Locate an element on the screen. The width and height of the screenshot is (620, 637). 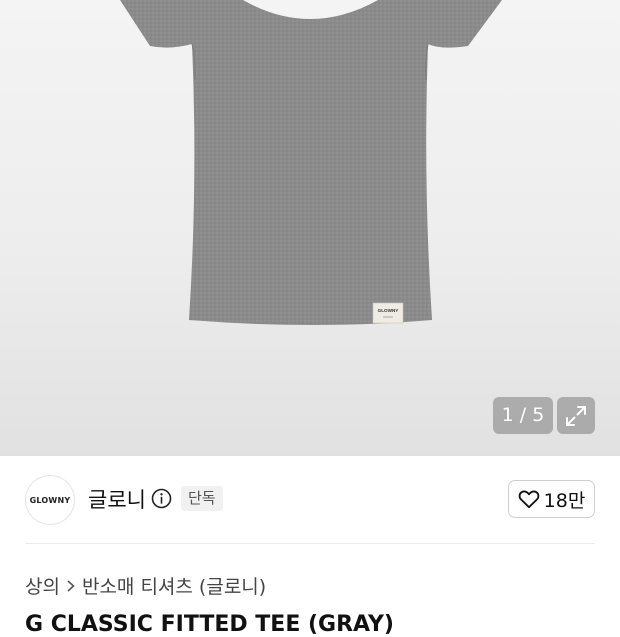
exclusive-badge: 단독 is located at coordinates (202, 498).